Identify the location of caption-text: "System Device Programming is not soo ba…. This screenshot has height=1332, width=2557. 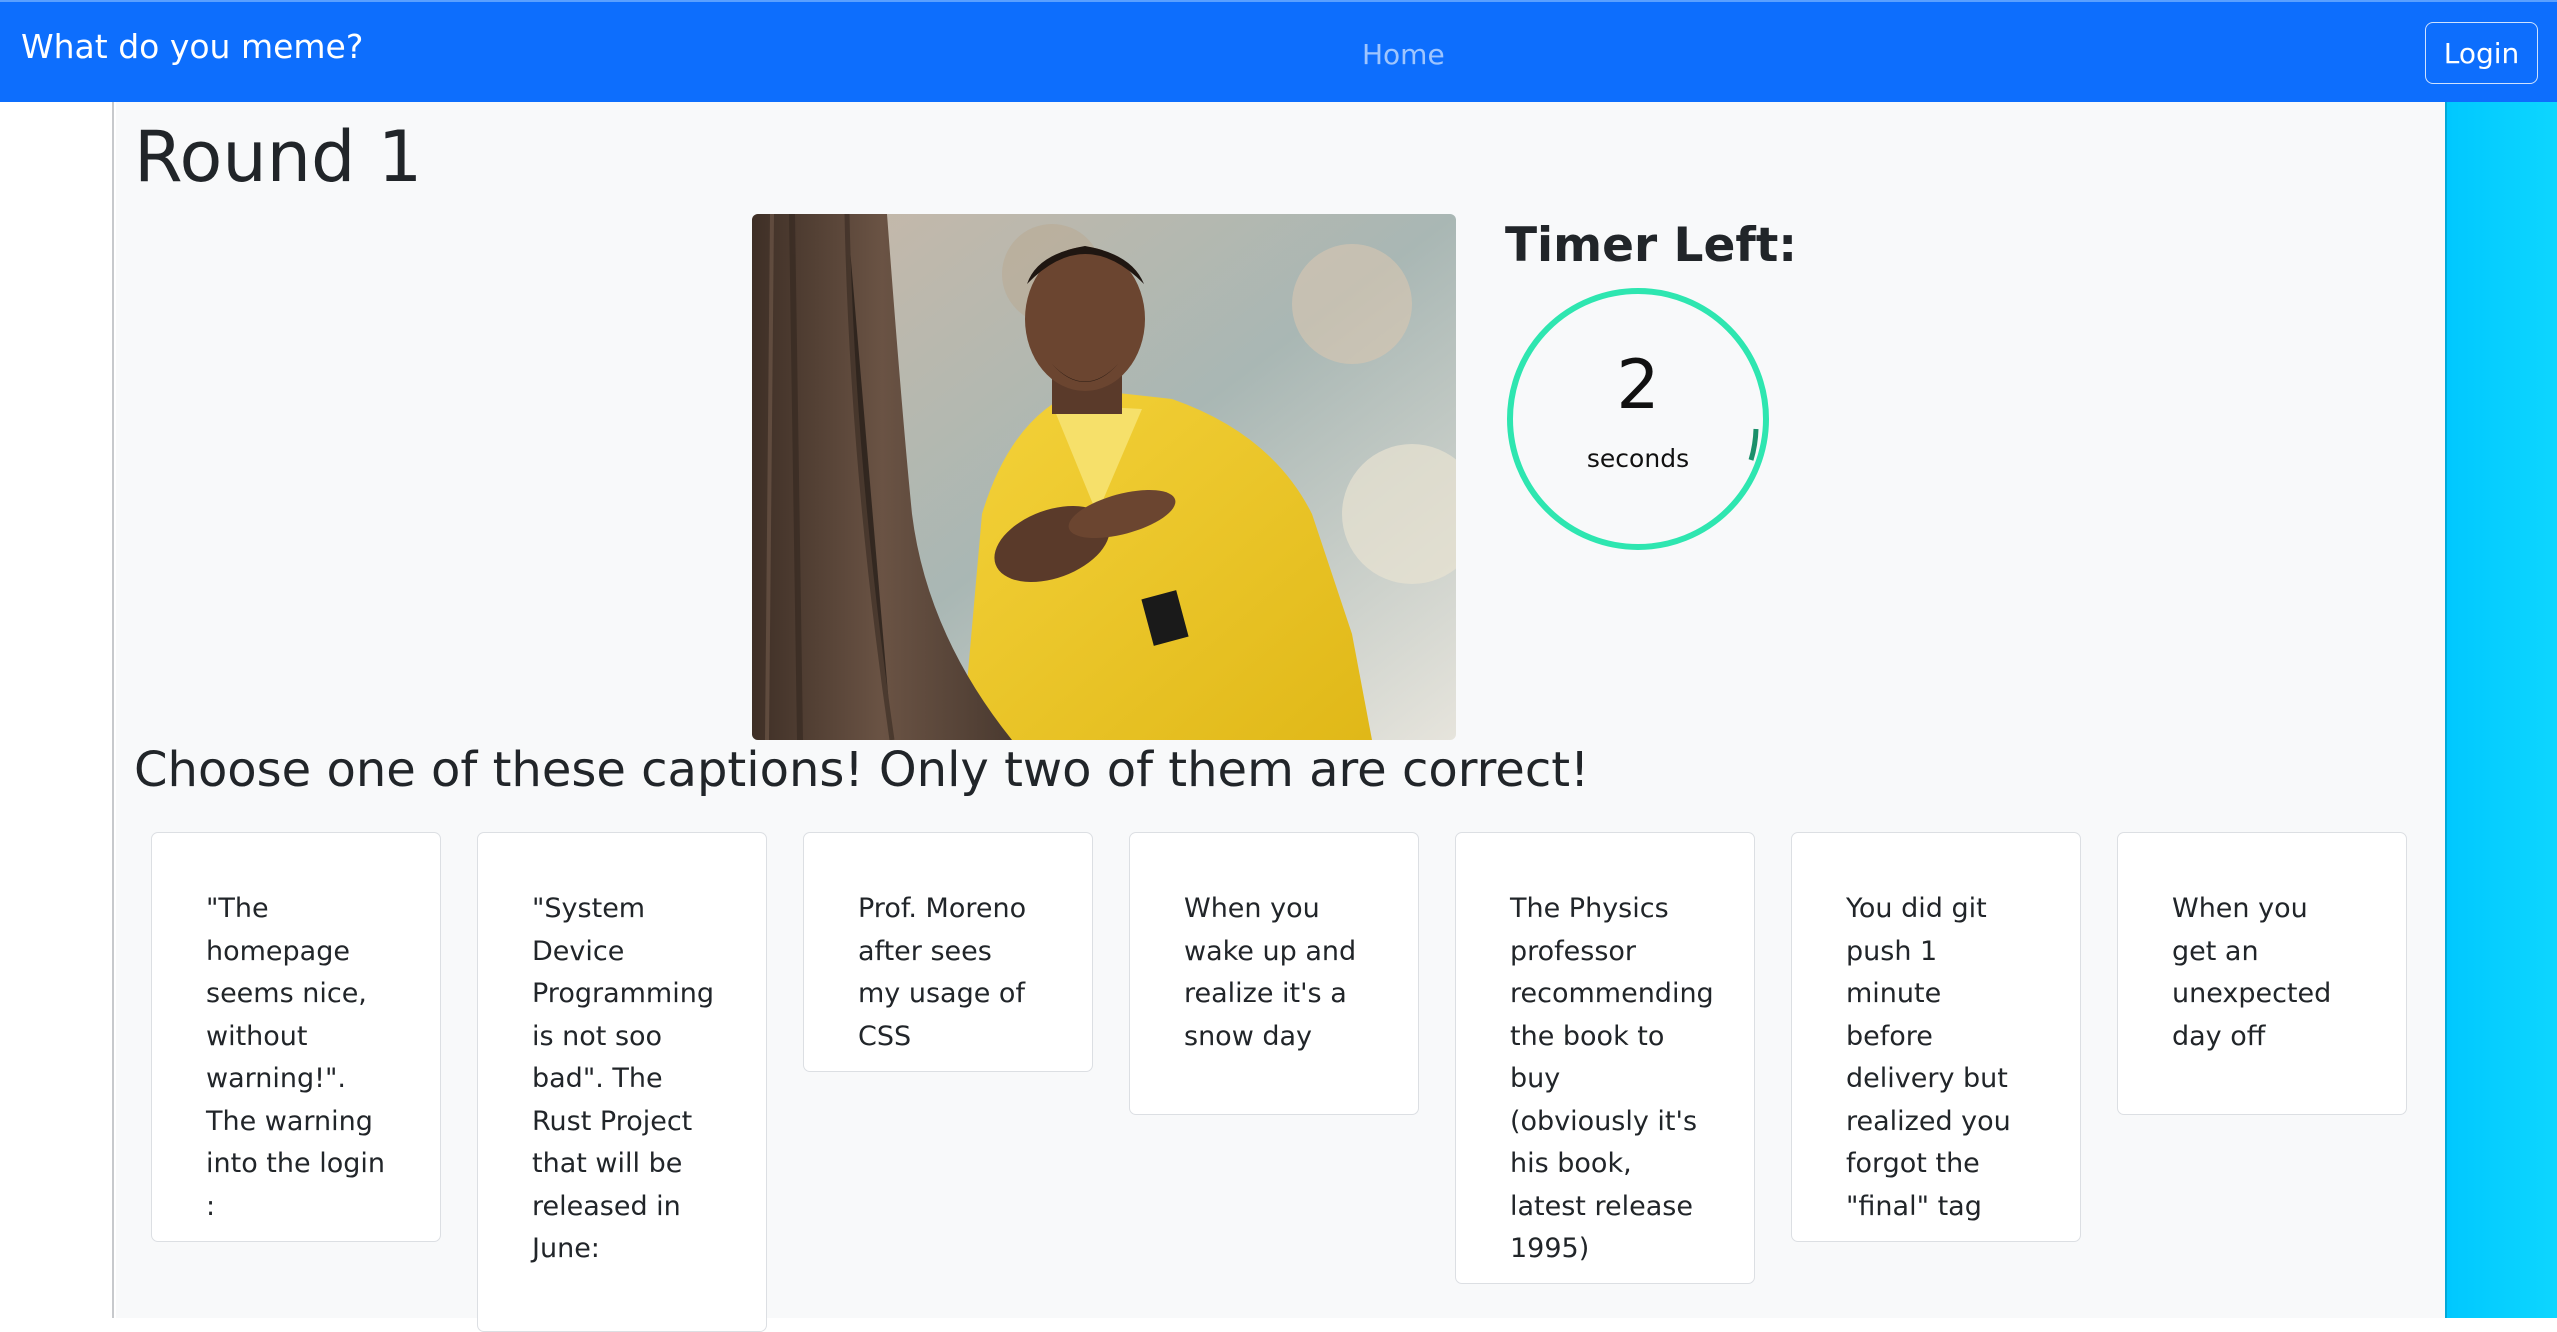
(623, 1078).